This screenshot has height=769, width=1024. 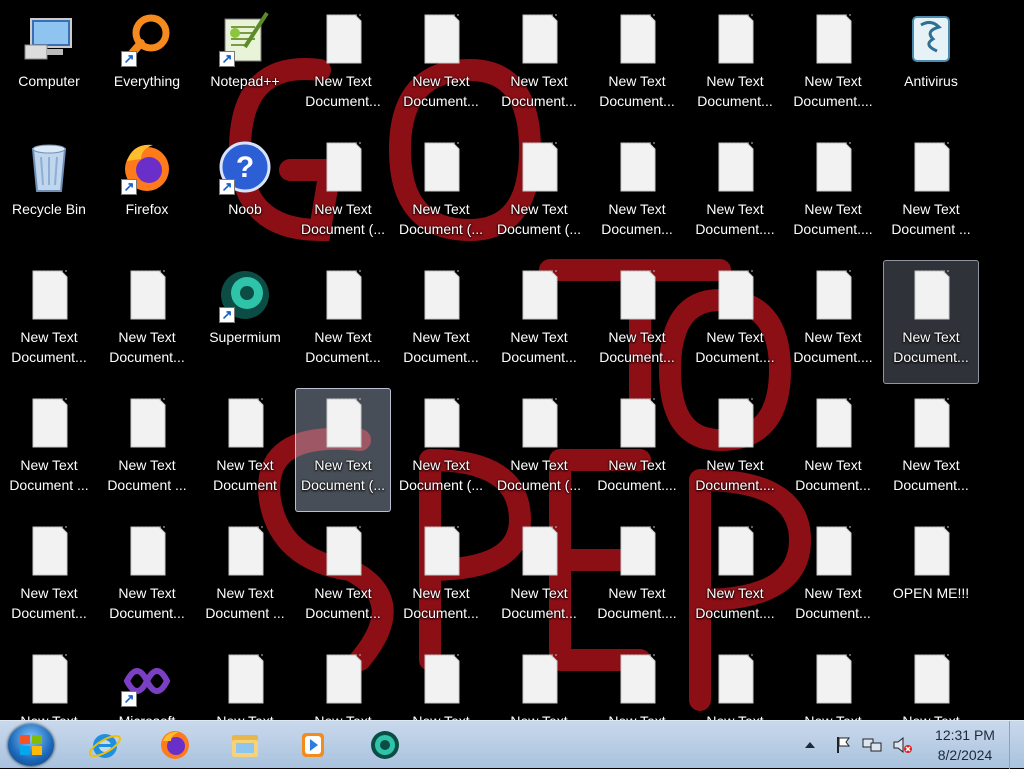 What do you see at coordinates (931, 66) in the screenshot?
I see `desktop-icon-antivirus: Antivirus` at bounding box center [931, 66].